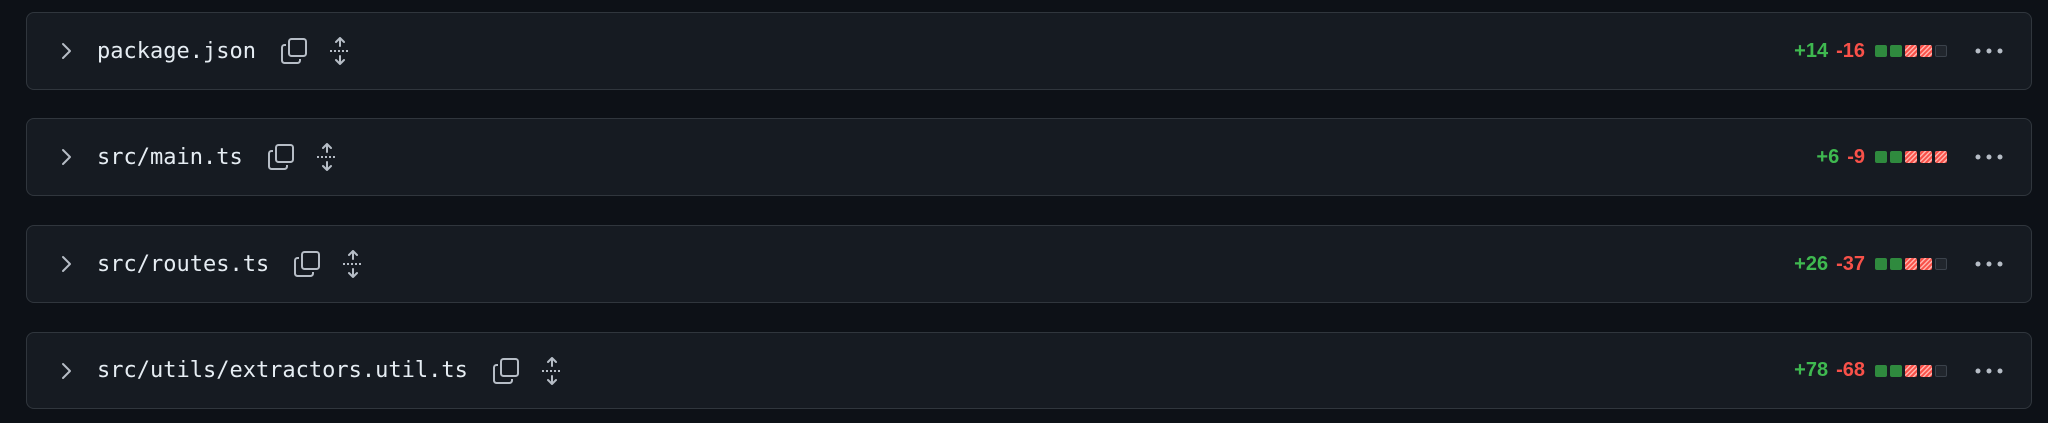 The width and height of the screenshot is (2048, 423). Describe the element at coordinates (1811, 263) in the screenshot. I see `additions-count: +26` at that location.